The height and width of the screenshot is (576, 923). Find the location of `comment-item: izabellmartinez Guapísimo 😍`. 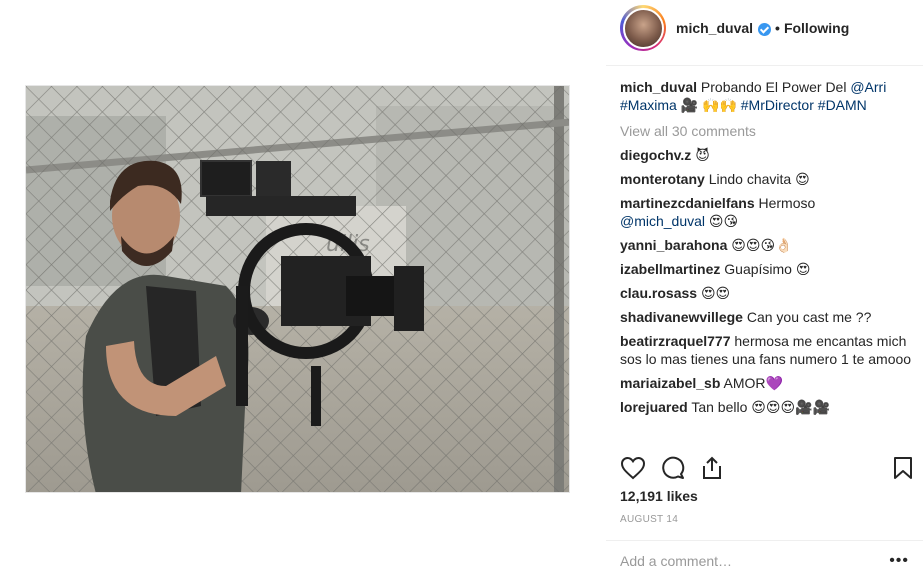

comment-item: izabellmartinez Guapísimo 😍 is located at coordinates (768, 269).